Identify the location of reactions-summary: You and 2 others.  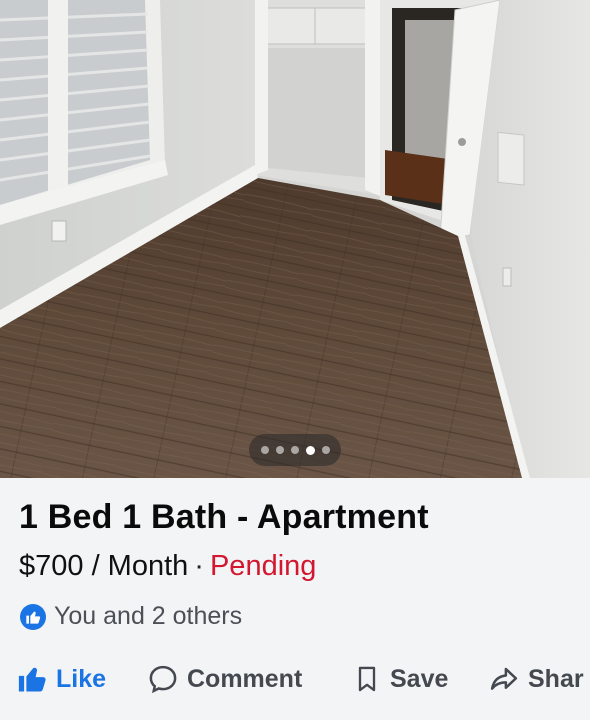
(131, 616).